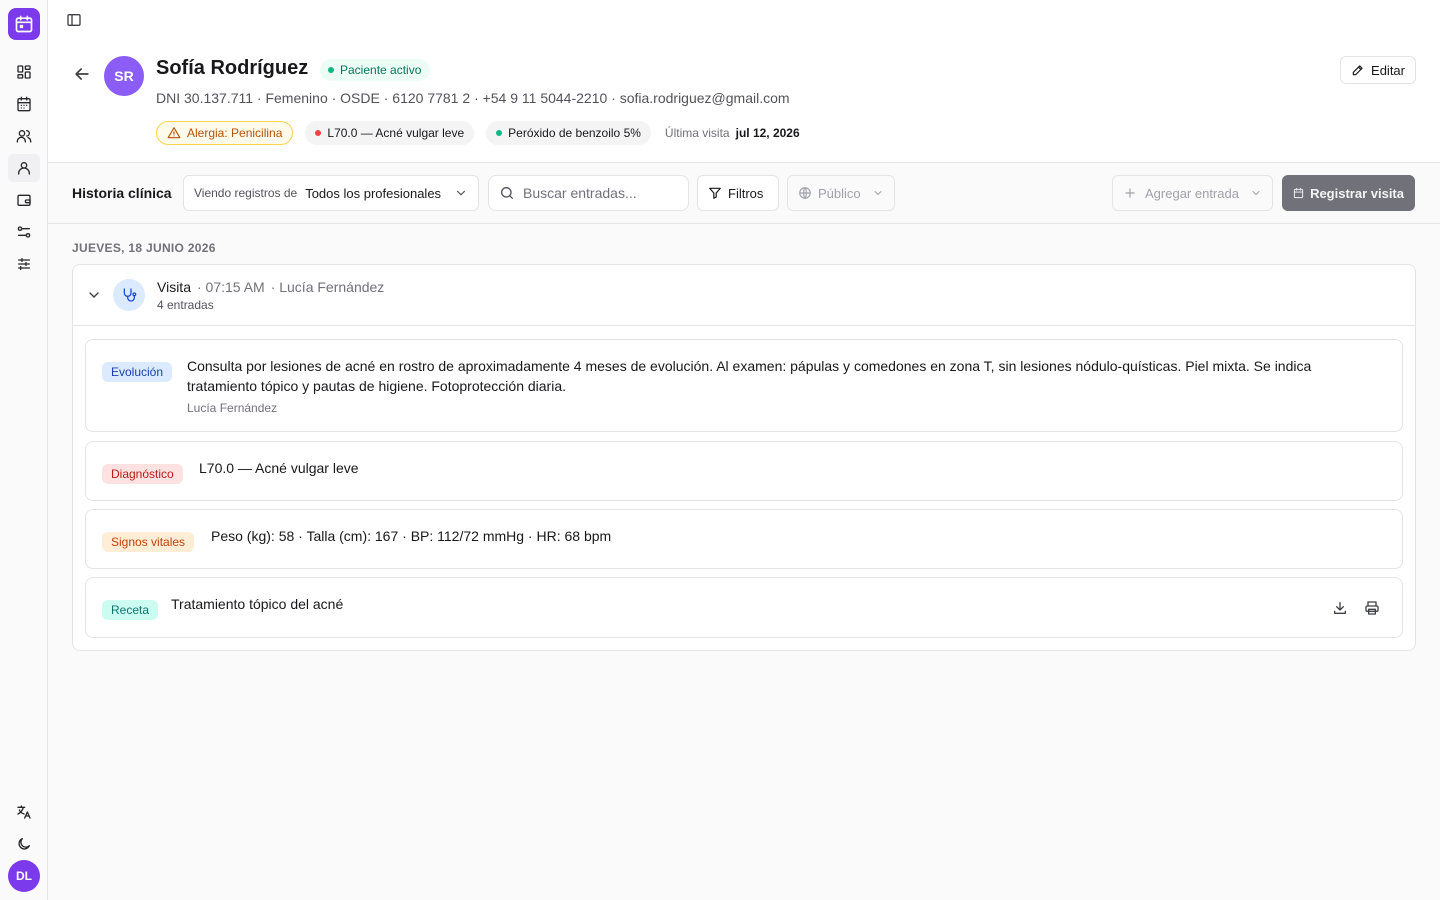 This screenshot has height=900, width=1440. I want to click on entry-text: Tratamiento tópico del acné, so click(257, 604).